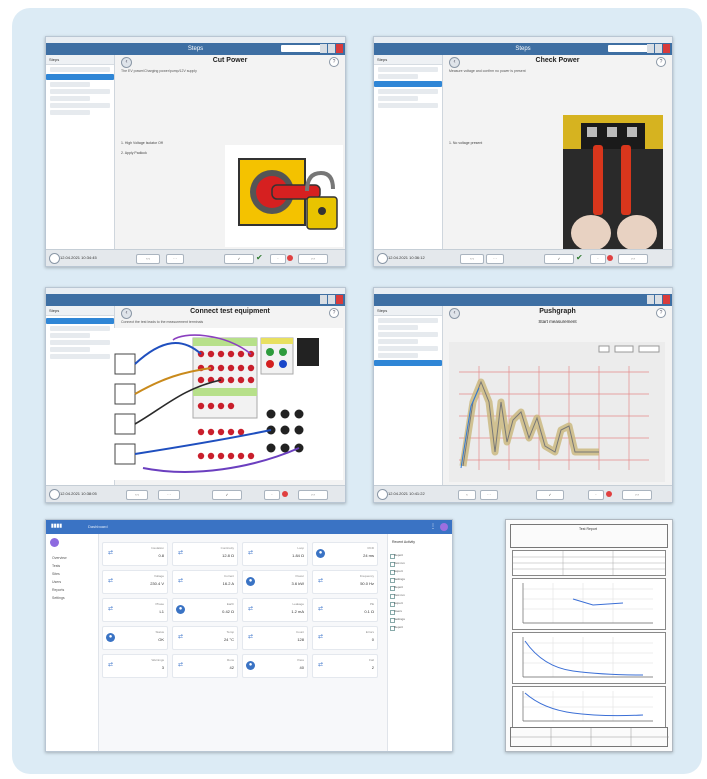 The image size is (707, 779). Describe the element at coordinates (205, 638) in the screenshot. I see `metric-tile: ⇄ Temp 24 °C` at that location.